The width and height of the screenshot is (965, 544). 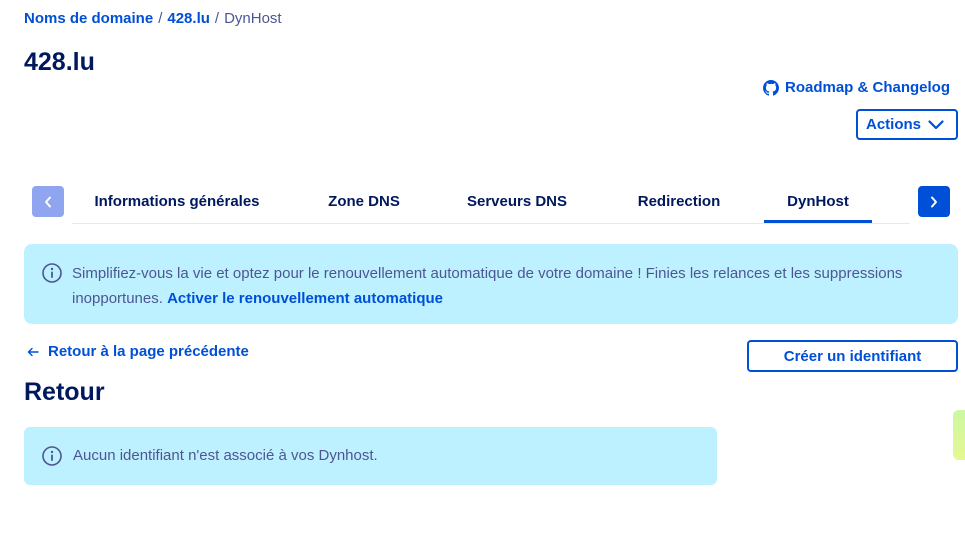 What do you see at coordinates (59, 62) in the screenshot?
I see `page-title: 428.lu` at bounding box center [59, 62].